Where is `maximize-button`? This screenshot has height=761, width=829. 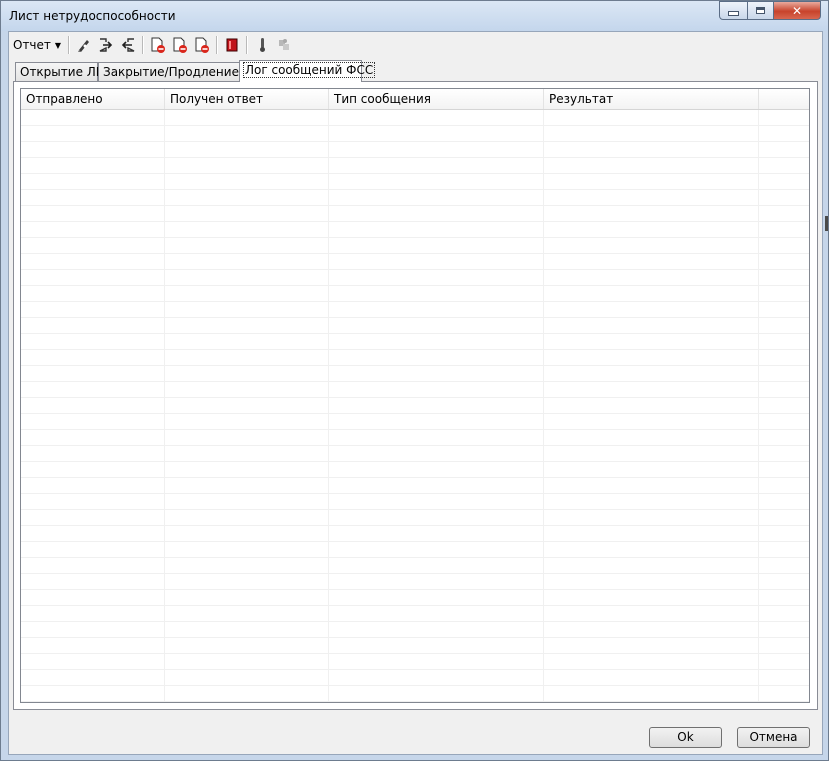 maximize-button is located at coordinates (760, 10).